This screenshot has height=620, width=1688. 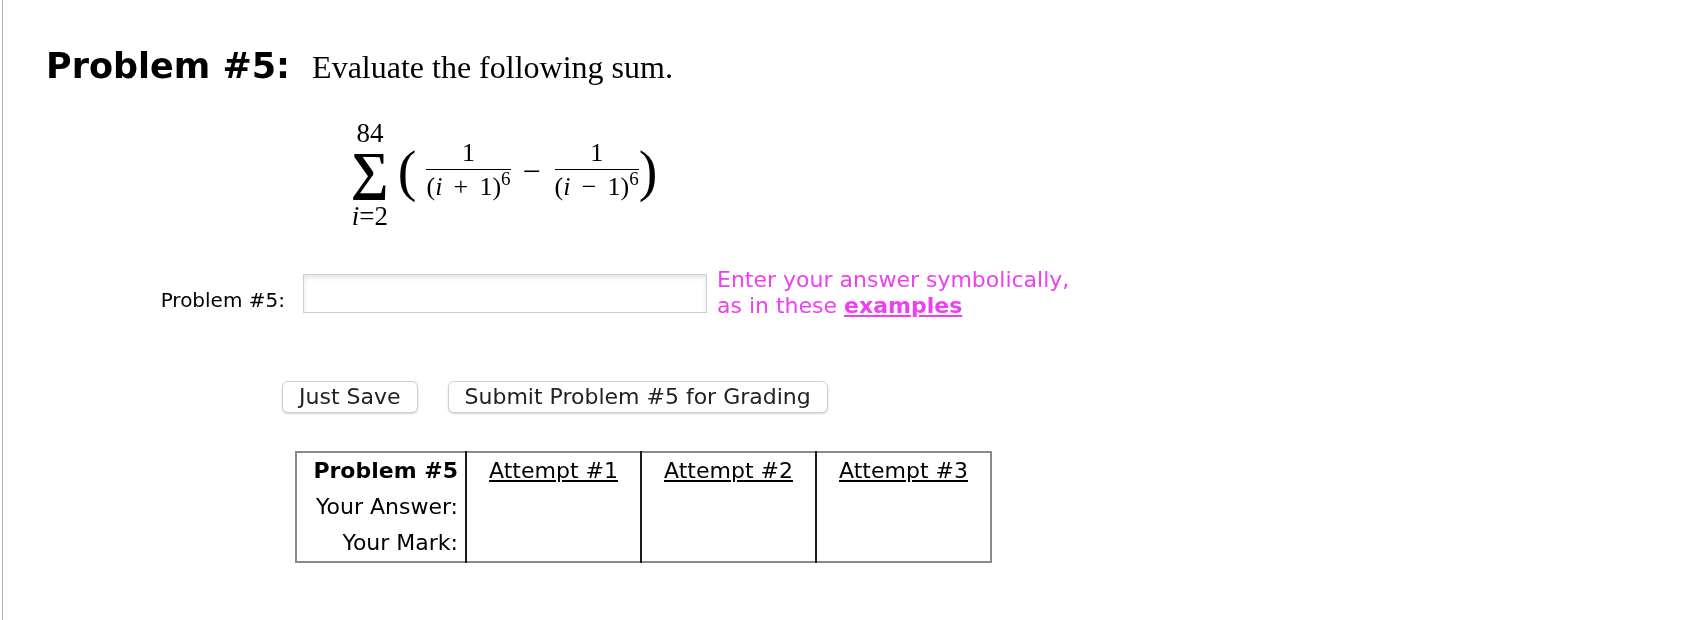 I want to click on row-label: Your Answer:, so click(x=387, y=506).